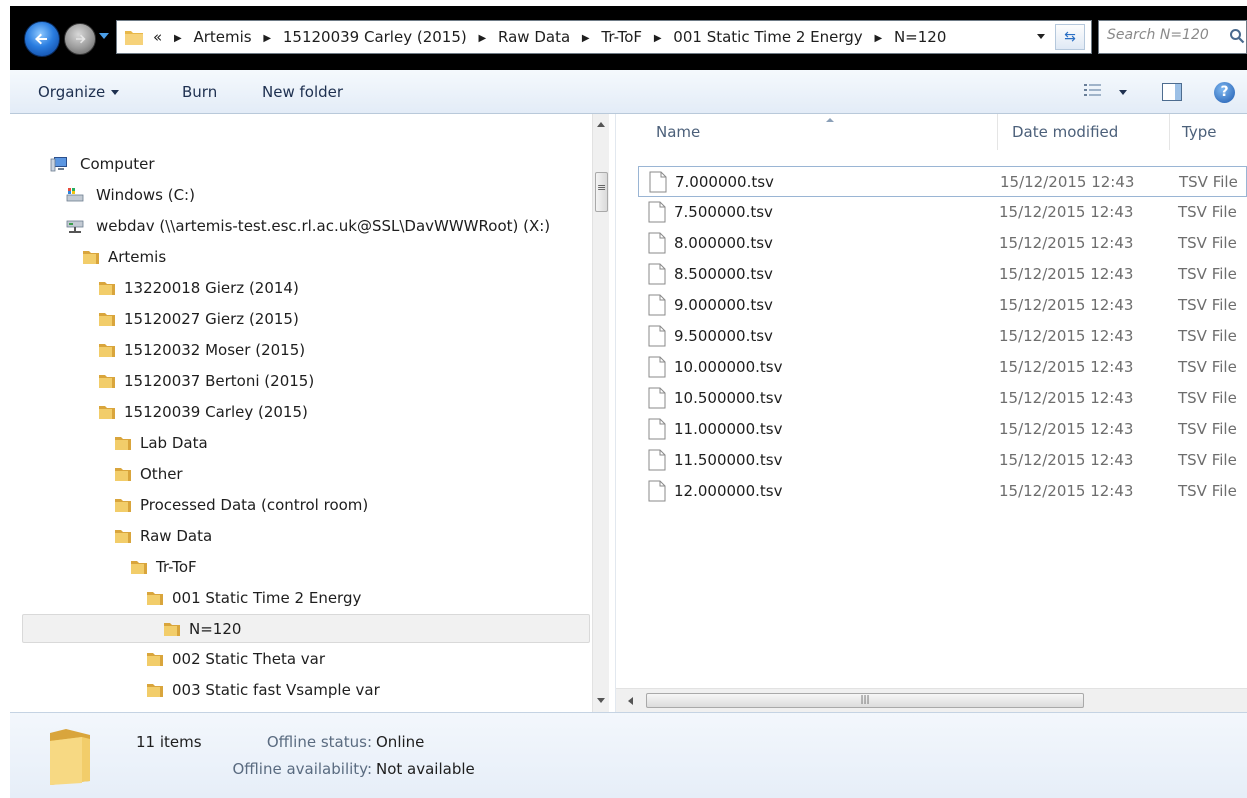 The image size is (1247, 798). What do you see at coordinates (1041, 36) in the screenshot?
I see `address-dropdown-button` at bounding box center [1041, 36].